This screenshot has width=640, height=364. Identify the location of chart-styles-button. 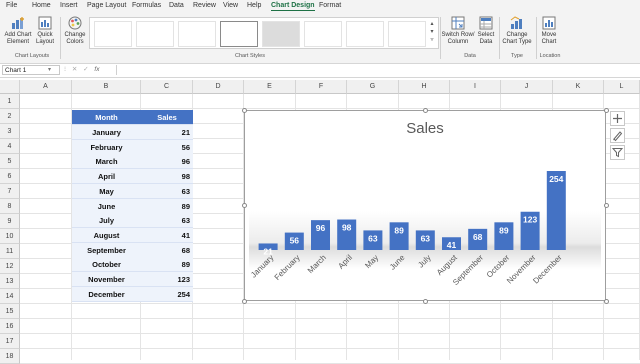
(617, 135).